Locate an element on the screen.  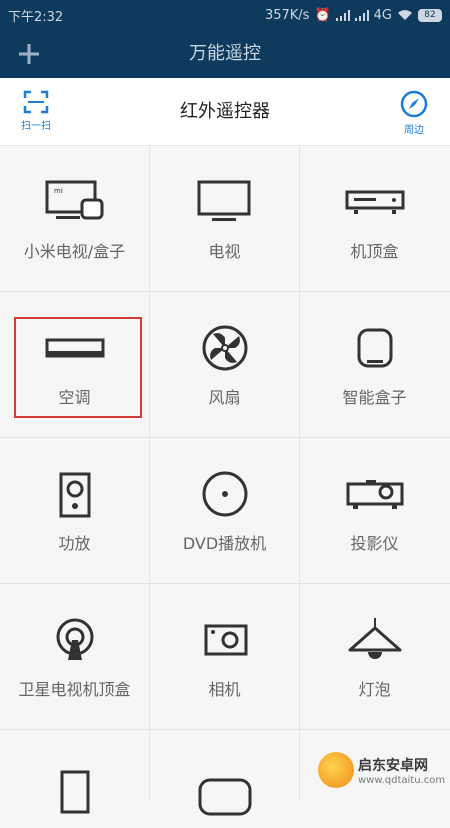
net-speed: 357K/s is located at coordinates (287, 15).